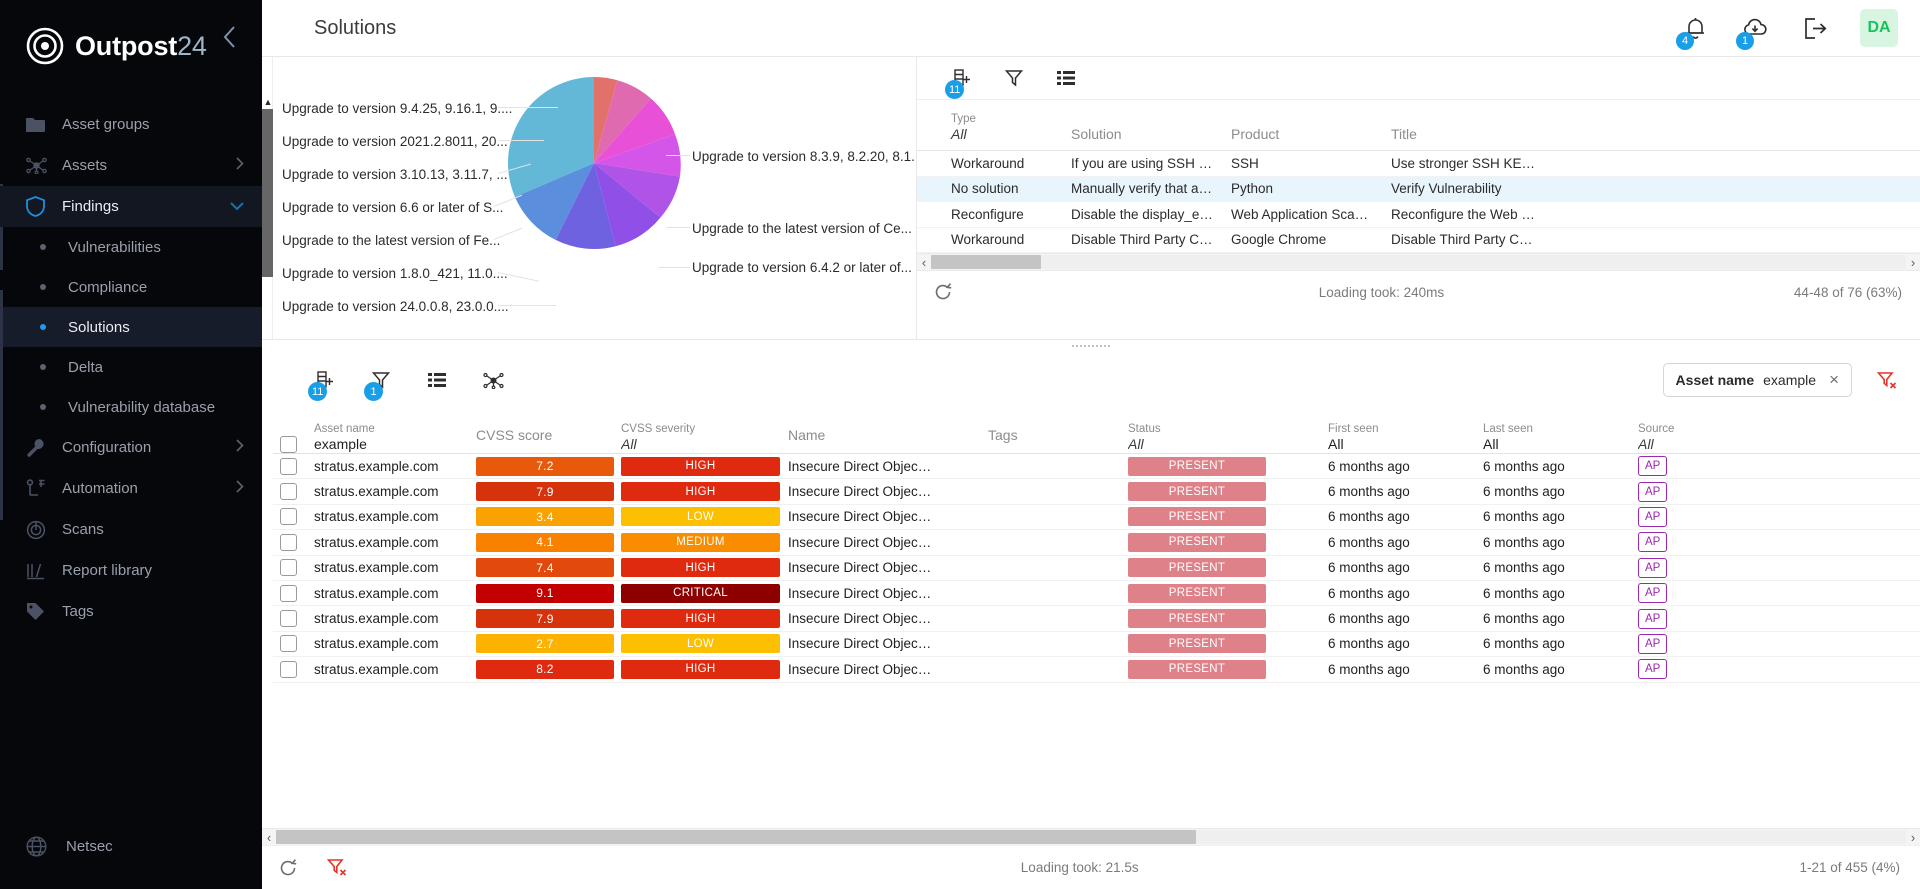 This screenshot has width=1920, height=889. Describe the element at coordinates (548, 440) in the screenshot. I see `column-header-cvss-score: CVSS score` at that location.